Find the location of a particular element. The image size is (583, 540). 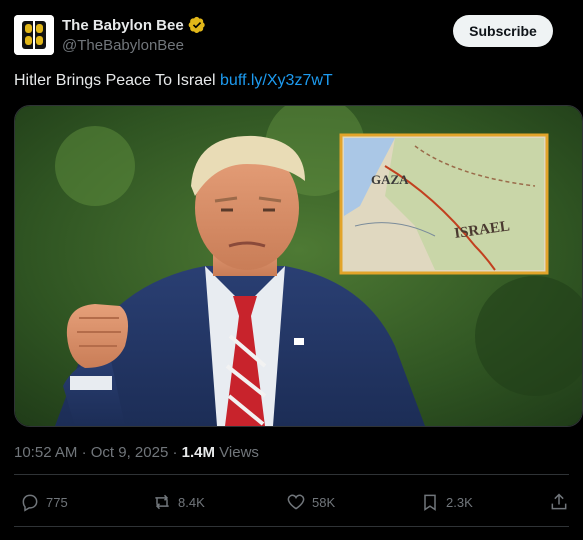

post-meta: 10:52 AM · Oct 9, 2025 · 1.4M Views is located at coordinates (136, 452).